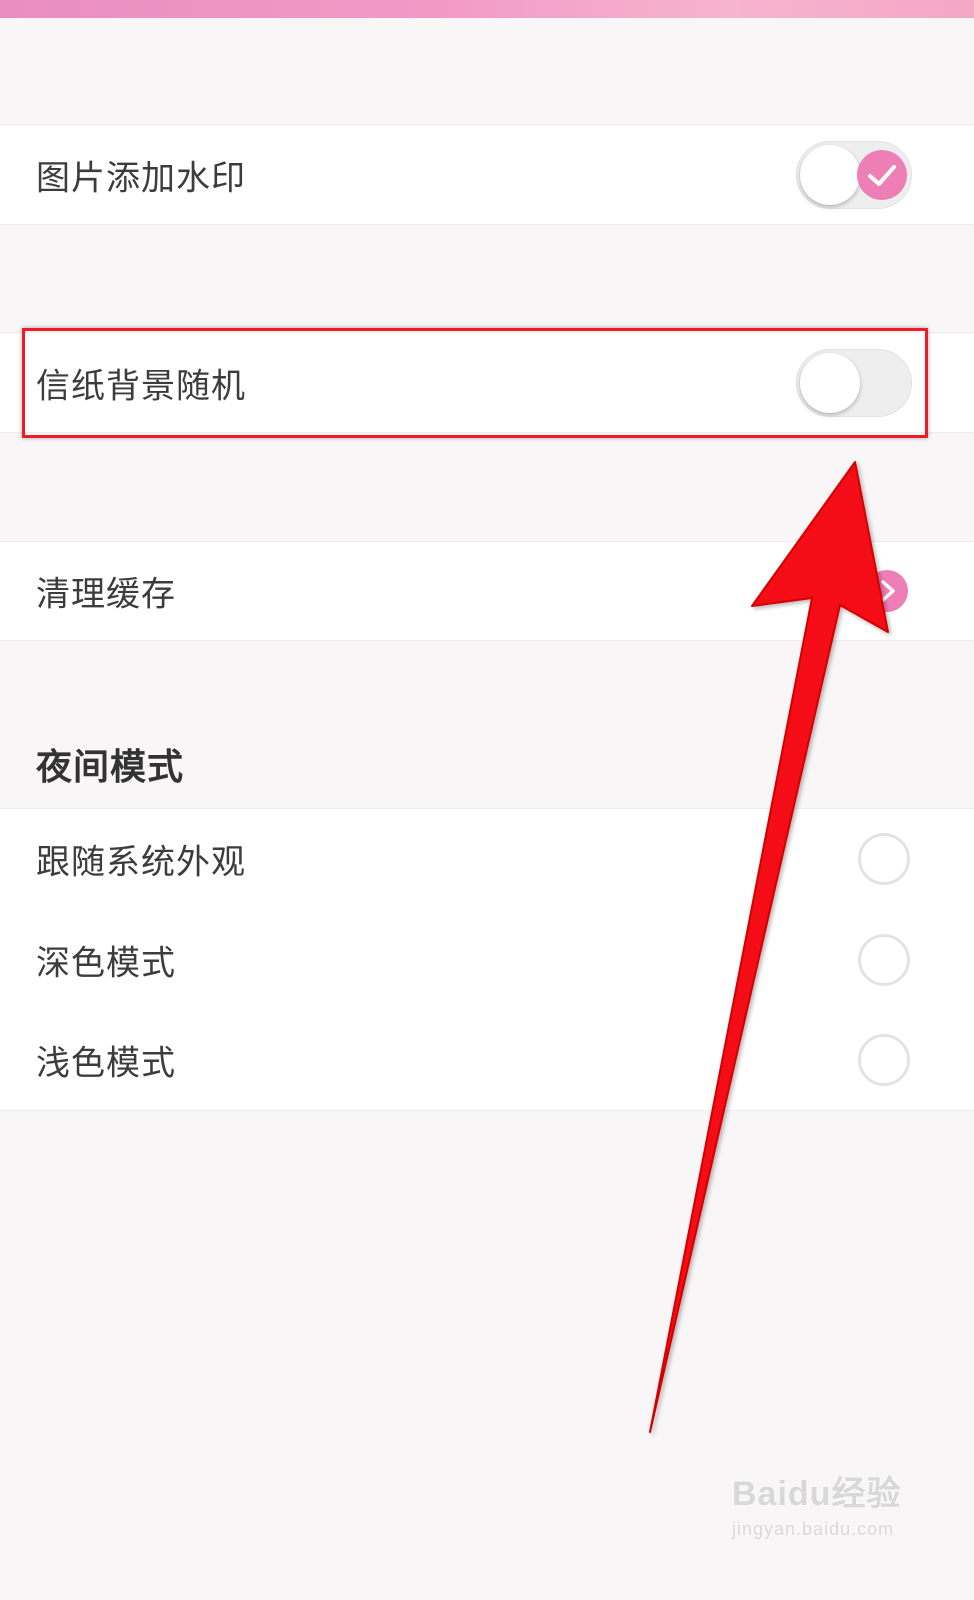 The height and width of the screenshot is (1600, 974). What do you see at coordinates (884, 959) in the screenshot?
I see `dark-mode-radio` at bounding box center [884, 959].